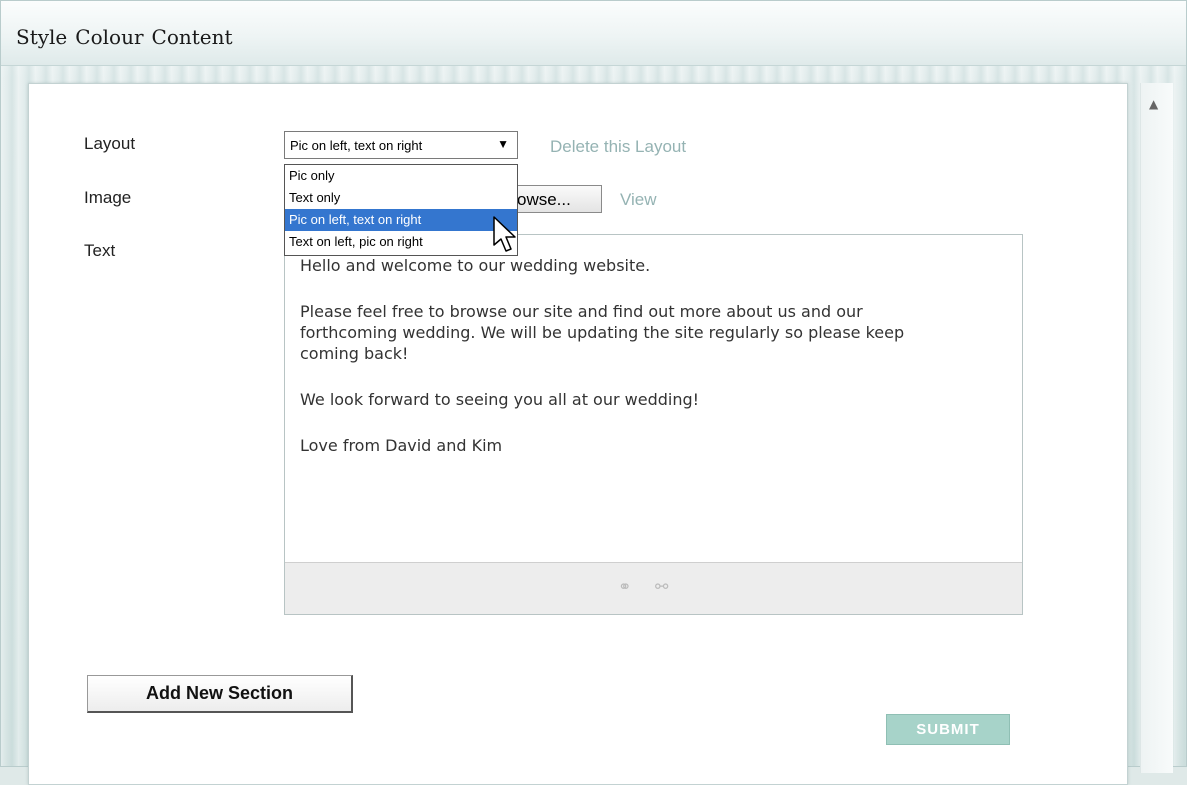 Image resolution: width=1187 pixels, height=785 pixels. Describe the element at coordinates (401, 198) in the screenshot. I see `dropdown-option: Text only` at that location.